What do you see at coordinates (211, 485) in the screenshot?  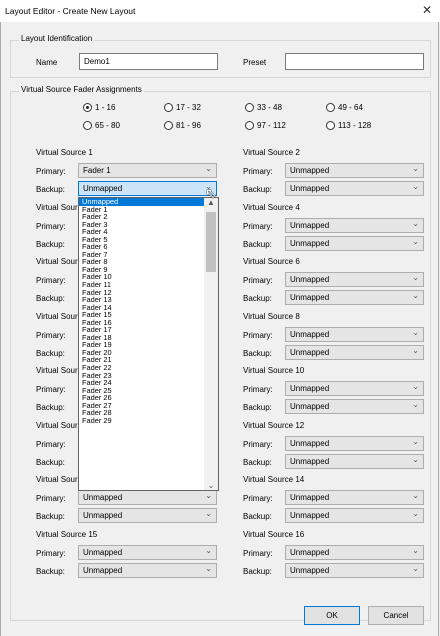 I see `scroll-down-icon: ⌄` at bounding box center [211, 485].